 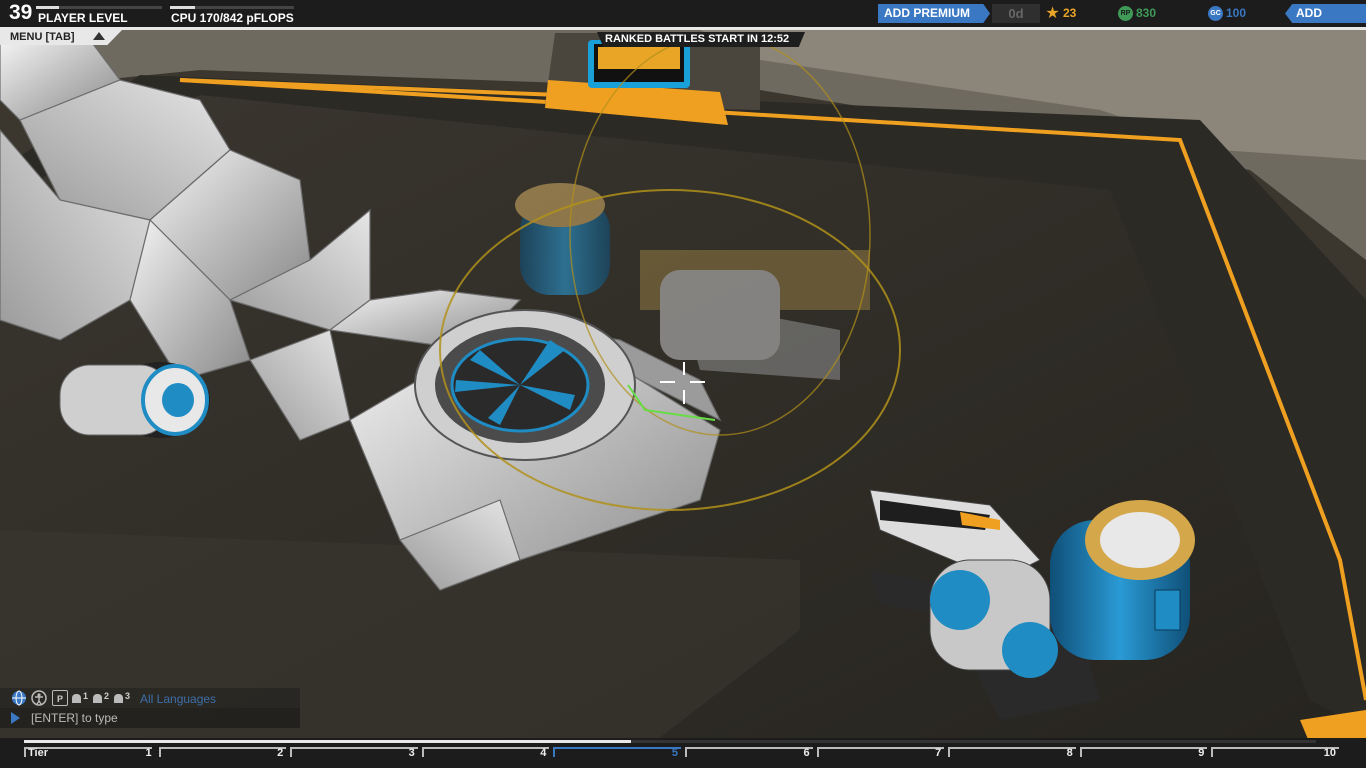 I want to click on ranked-countdown: RANKED BATTLES START IN 12:52, so click(x=697, y=39).